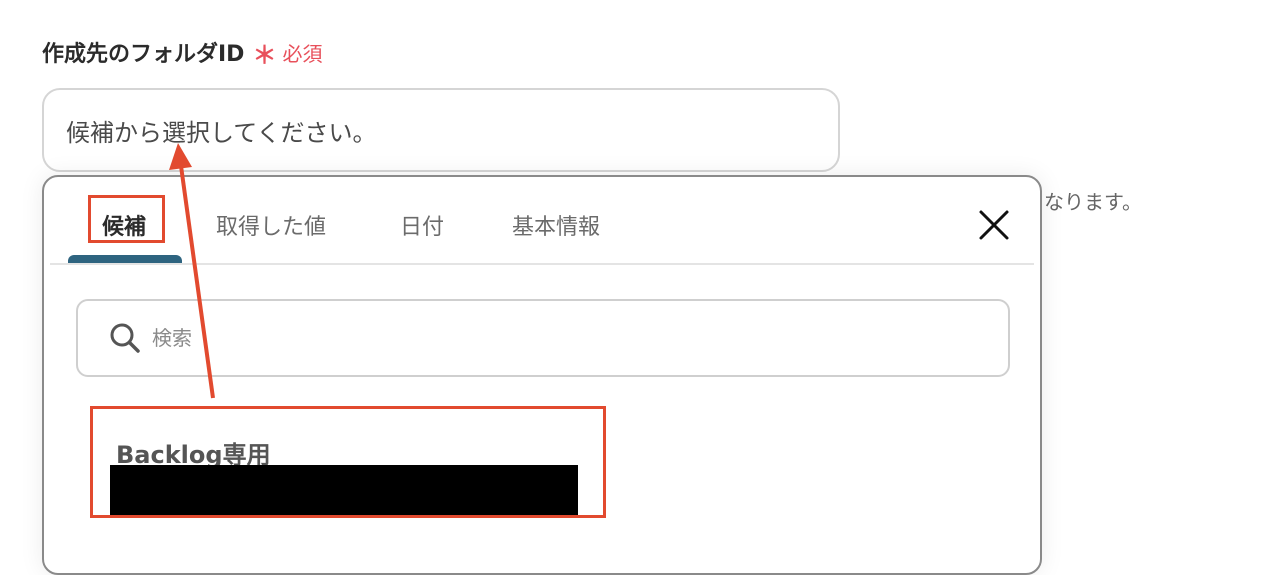 The width and height of the screenshot is (1278, 575). Describe the element at coordinates (264, 54) in the screenshot. I see `required-asterisk: ＊` at that location.